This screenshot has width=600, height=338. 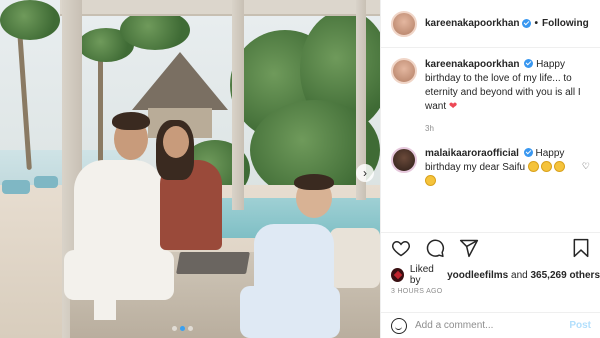 What do you see at coordinates (586, 159) in the screenshot?
I see `comment-like-heart-icon: ♡` at bounding box center [586, 159].